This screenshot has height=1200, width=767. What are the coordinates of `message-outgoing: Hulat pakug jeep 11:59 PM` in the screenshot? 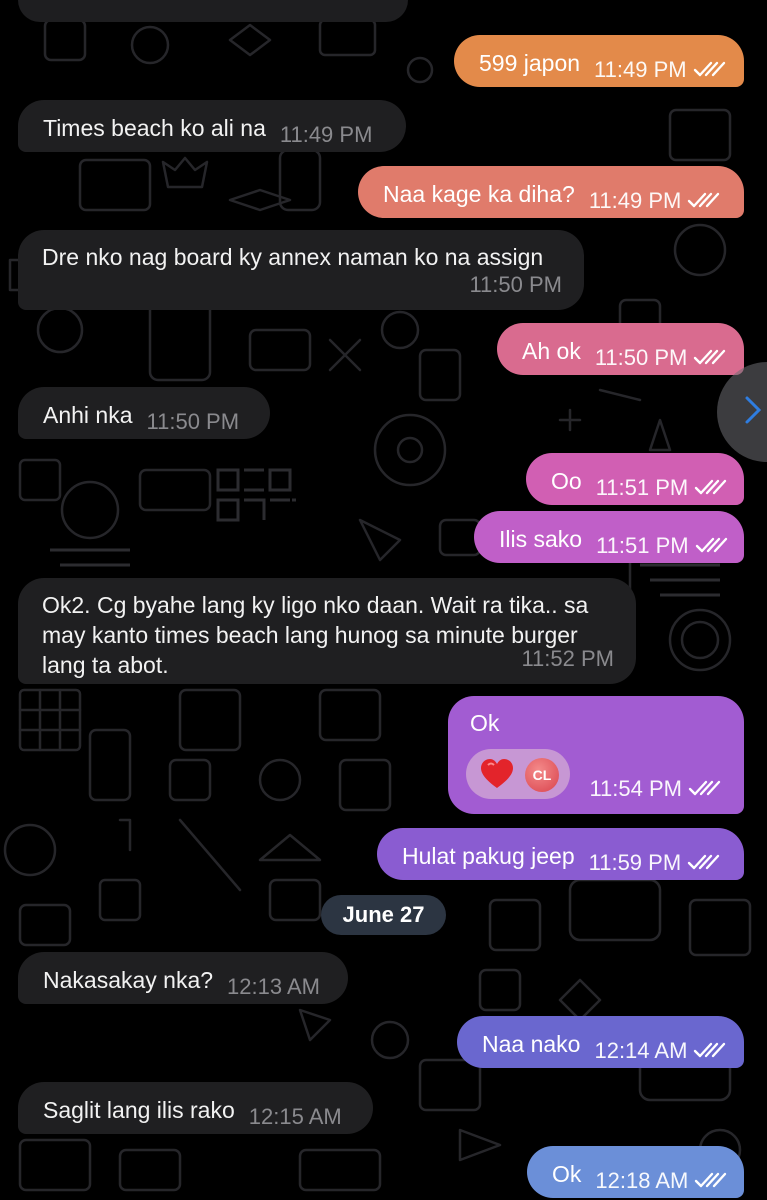 It's located at (560, 854).